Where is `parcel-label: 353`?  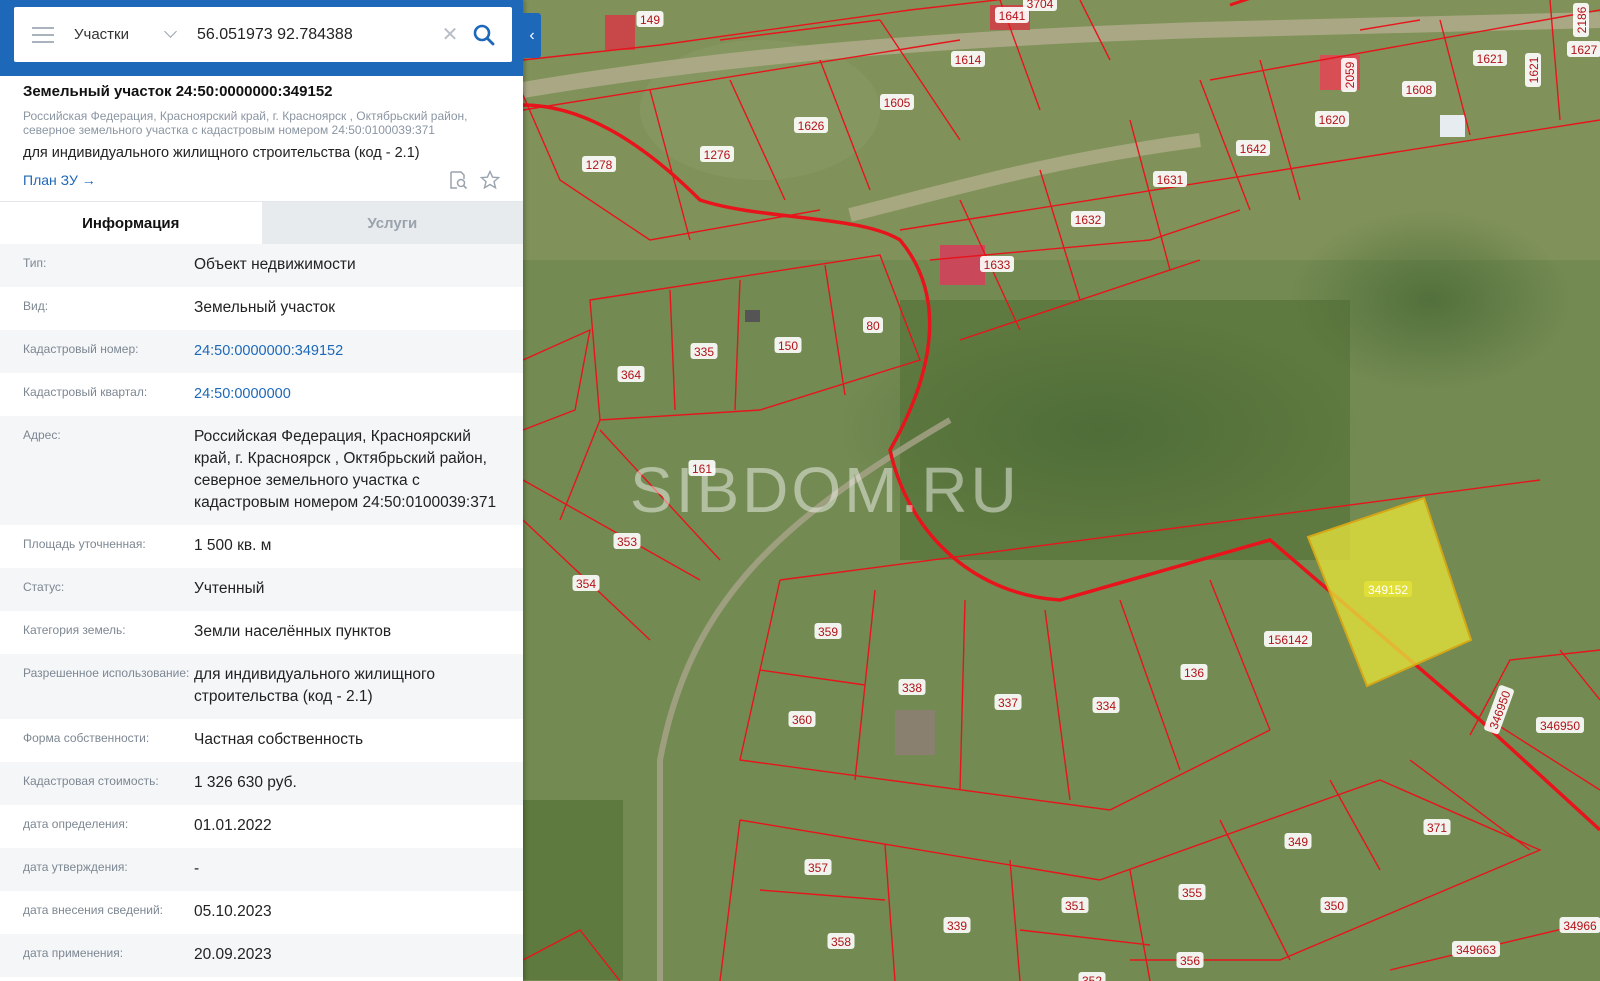
parcel-label: 353 is located at coordinates (627, 541).